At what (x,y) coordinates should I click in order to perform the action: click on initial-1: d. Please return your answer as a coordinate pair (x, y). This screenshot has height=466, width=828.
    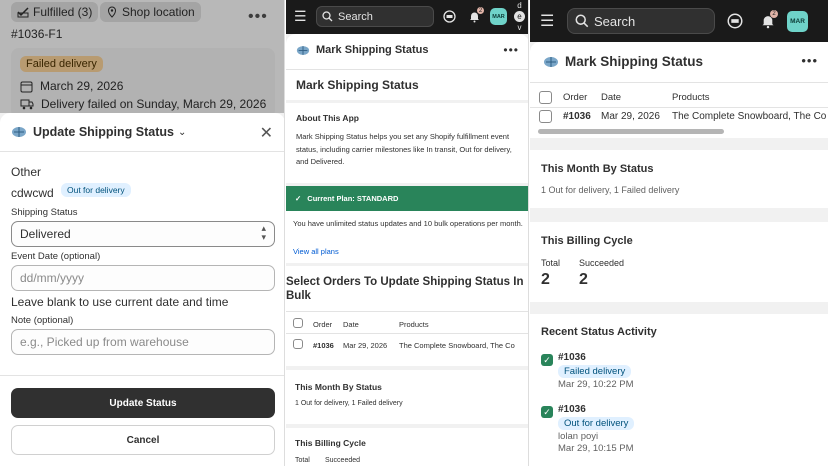
    Looking at the image, I should click on (519, 5).